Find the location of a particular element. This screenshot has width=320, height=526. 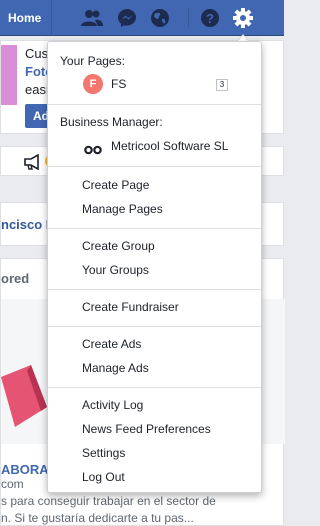

menu-item-create-page: Create Page is located at coordinates (115, 185).